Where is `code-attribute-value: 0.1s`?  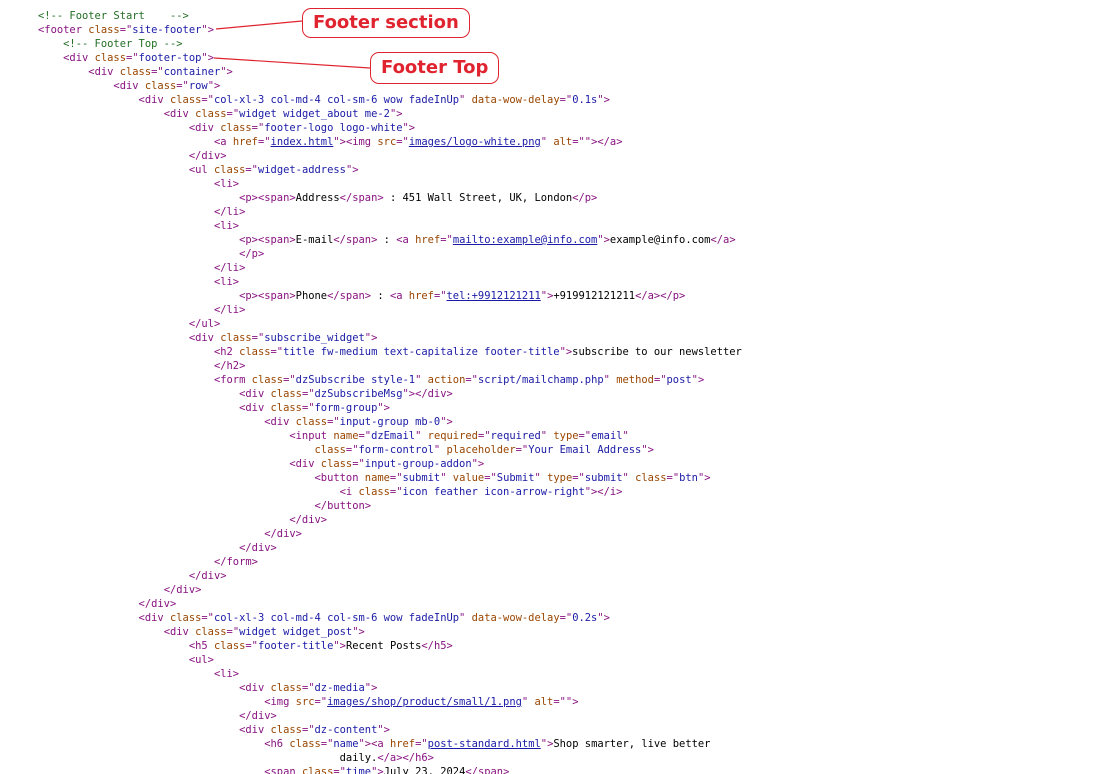 code-attribute-value: 0.1s is located at coordinates (585, 100).